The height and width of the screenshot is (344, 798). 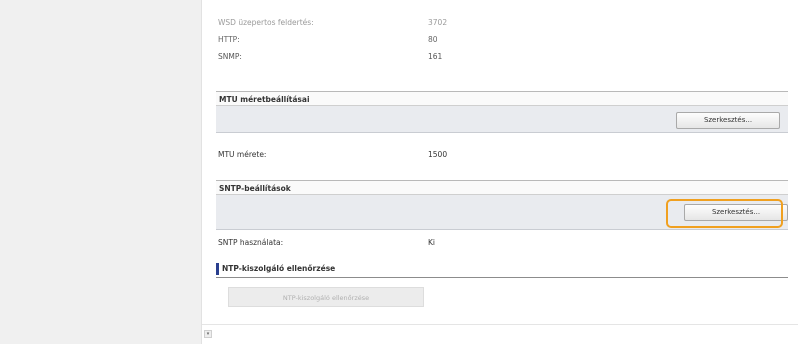 I want to click on info-row-label: WSD üzepertos feldertés:, so click(x=266, y=22).